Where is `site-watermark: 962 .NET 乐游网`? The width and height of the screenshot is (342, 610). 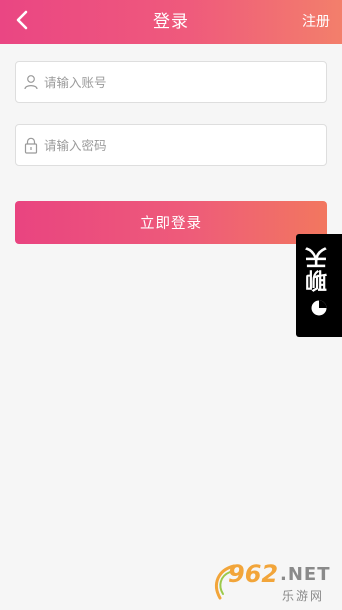
site-watermark: 962 .NET 乐游网 is located at coordinates (275, 583).